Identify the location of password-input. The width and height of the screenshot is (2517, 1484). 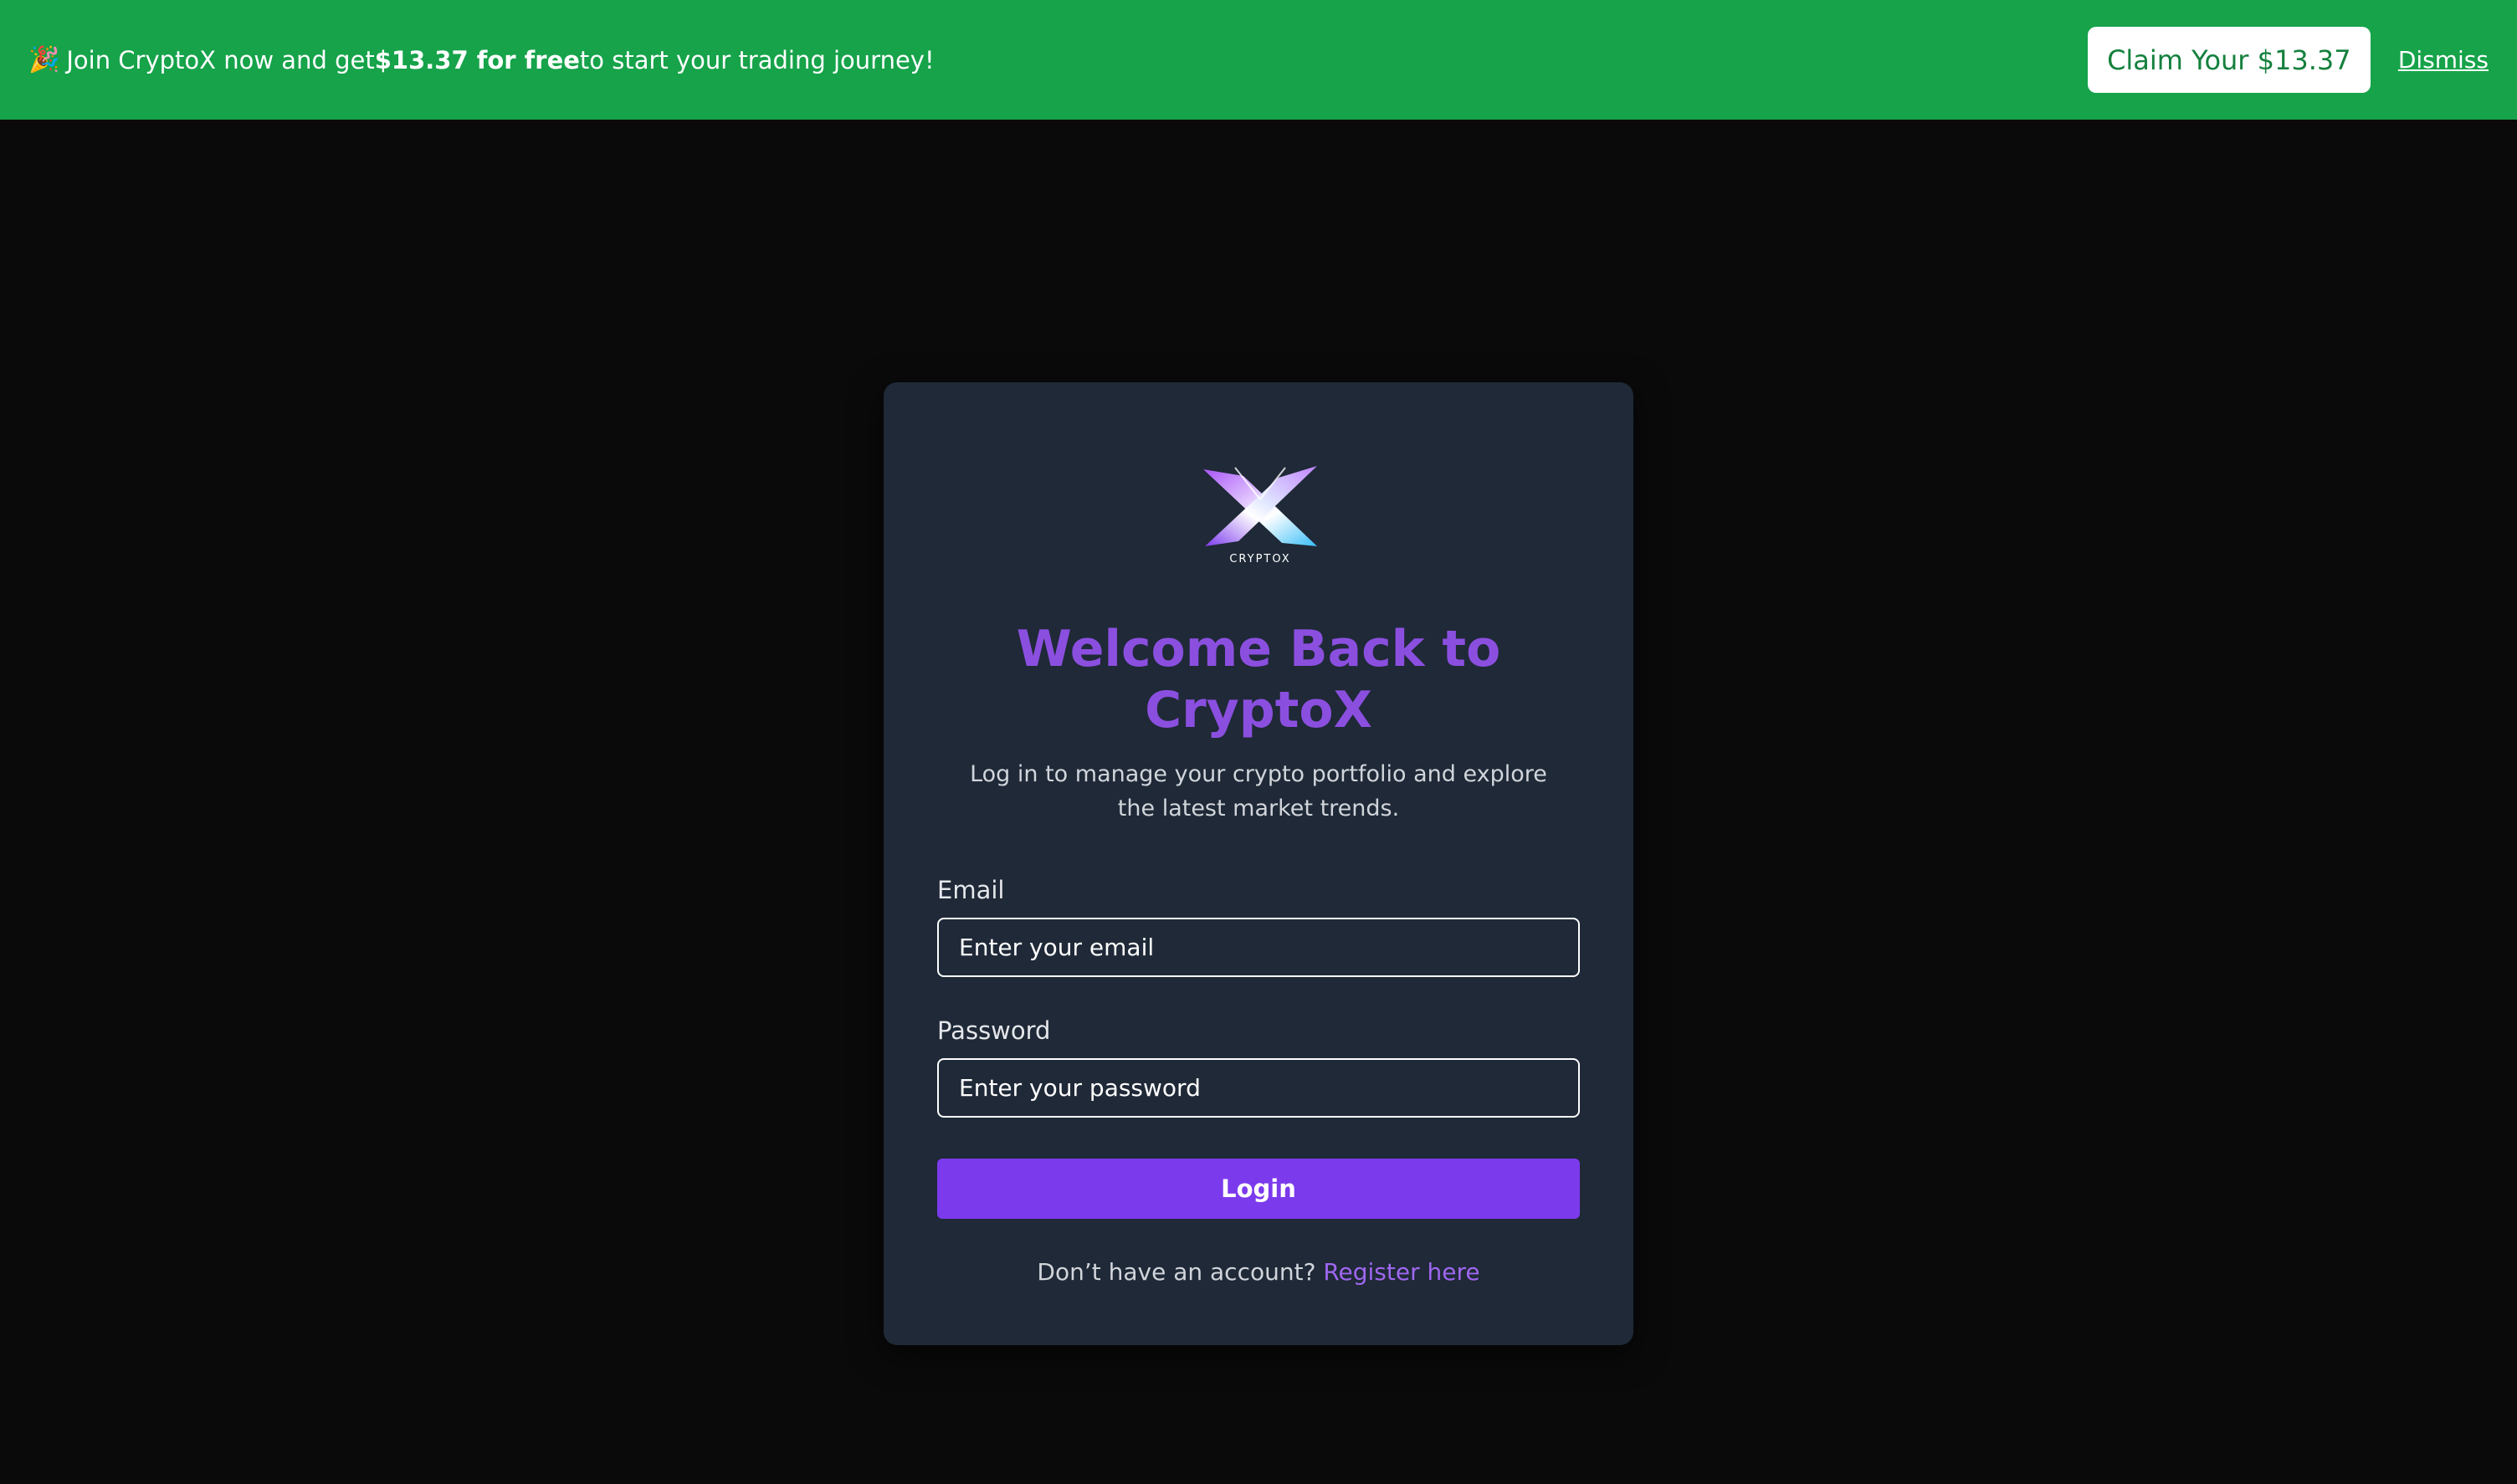
(1258, 1088).